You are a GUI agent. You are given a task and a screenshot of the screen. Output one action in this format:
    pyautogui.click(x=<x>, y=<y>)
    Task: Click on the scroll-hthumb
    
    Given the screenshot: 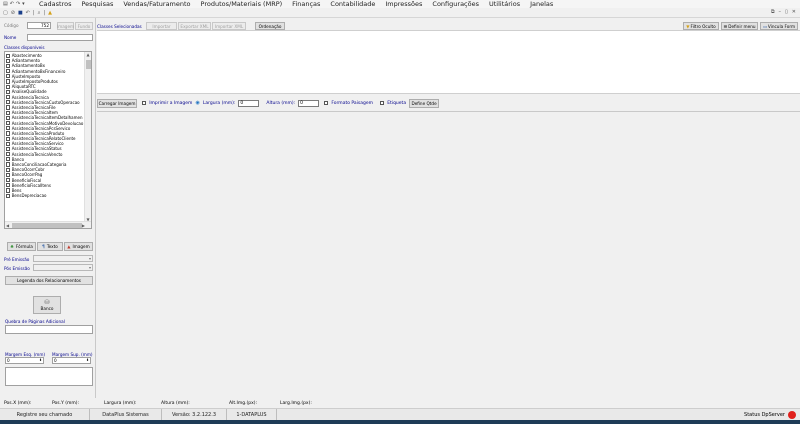 What is the action you would take?
    pyautogui.click(x=47, y=225)
    